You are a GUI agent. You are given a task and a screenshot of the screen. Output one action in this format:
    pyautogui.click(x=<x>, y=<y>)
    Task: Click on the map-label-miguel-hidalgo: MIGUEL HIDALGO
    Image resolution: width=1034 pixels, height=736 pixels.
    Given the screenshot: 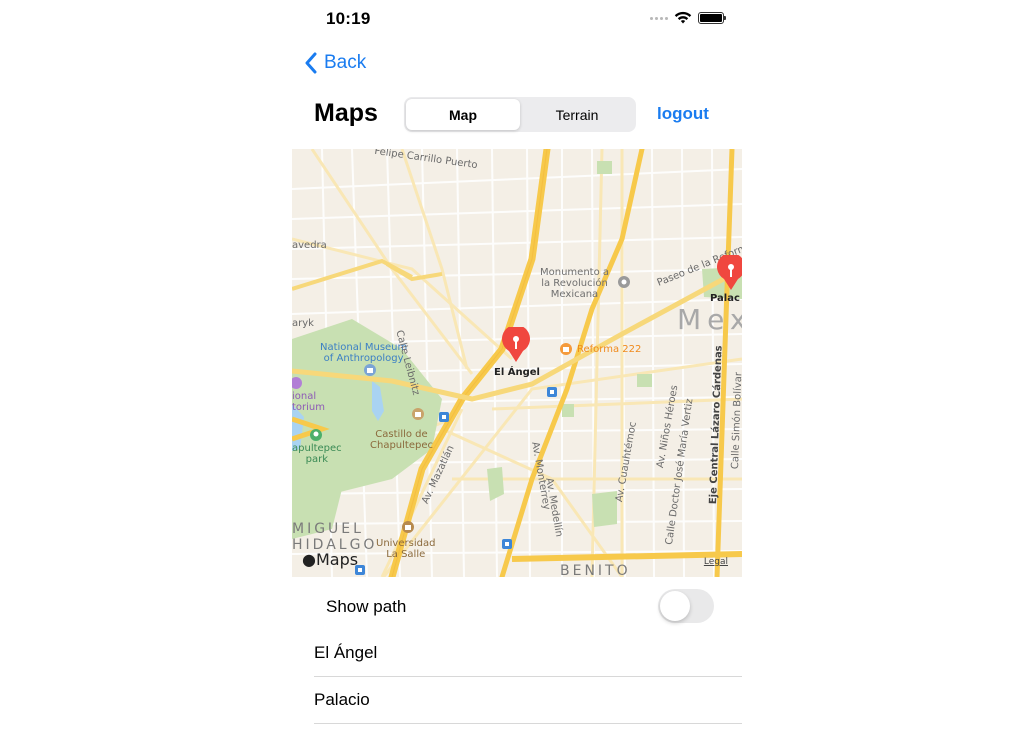 What is the action you would take?
    pyautogui.click(x=335, y=537)
    